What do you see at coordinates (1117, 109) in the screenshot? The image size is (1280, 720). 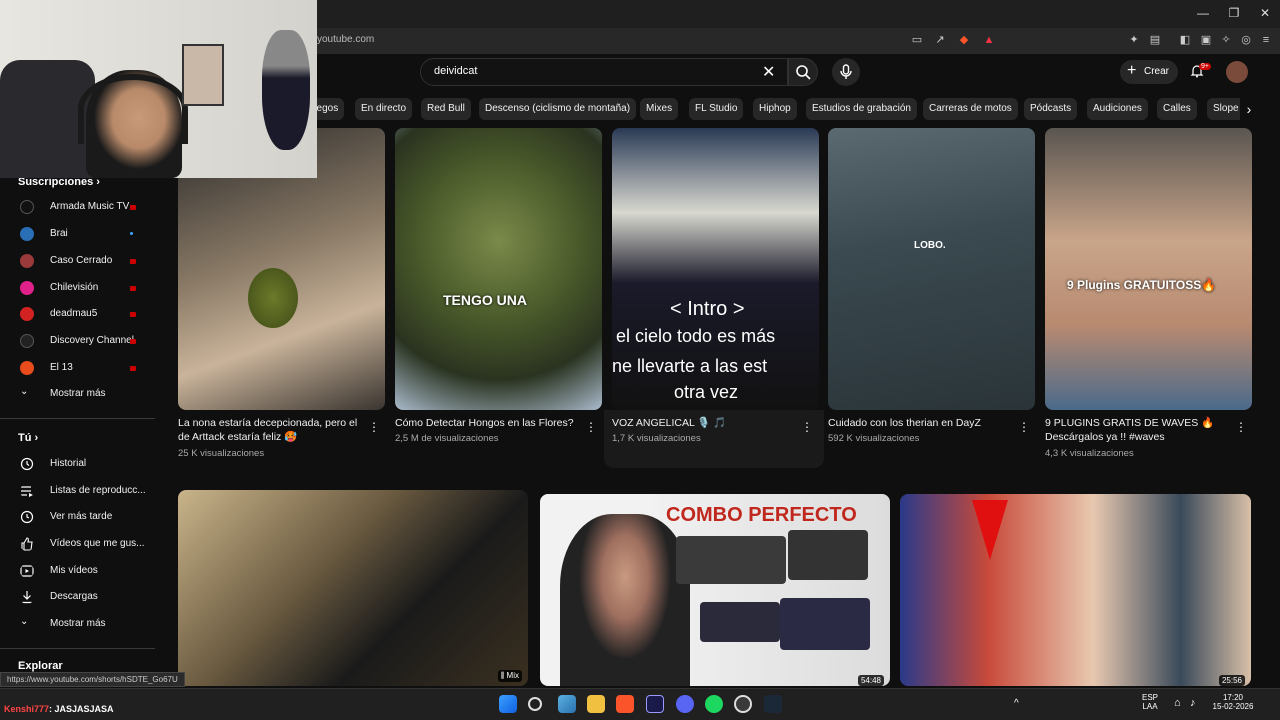 I see `chip-audiciones: Audiciones` at bounding box center [1117, 109].